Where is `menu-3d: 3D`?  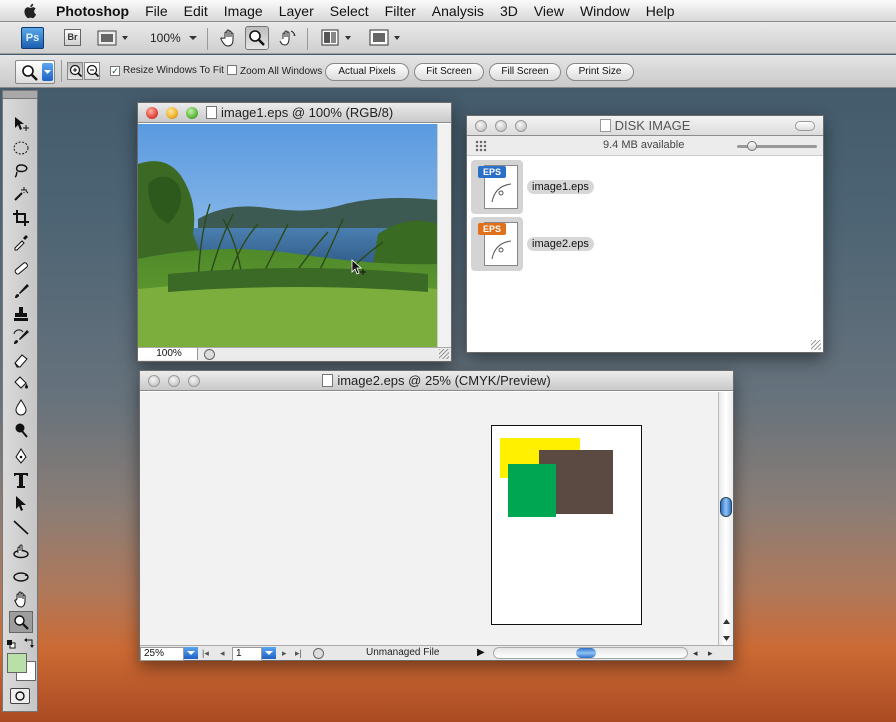
menu-3d: 3D is located at coordinates (509, 11).